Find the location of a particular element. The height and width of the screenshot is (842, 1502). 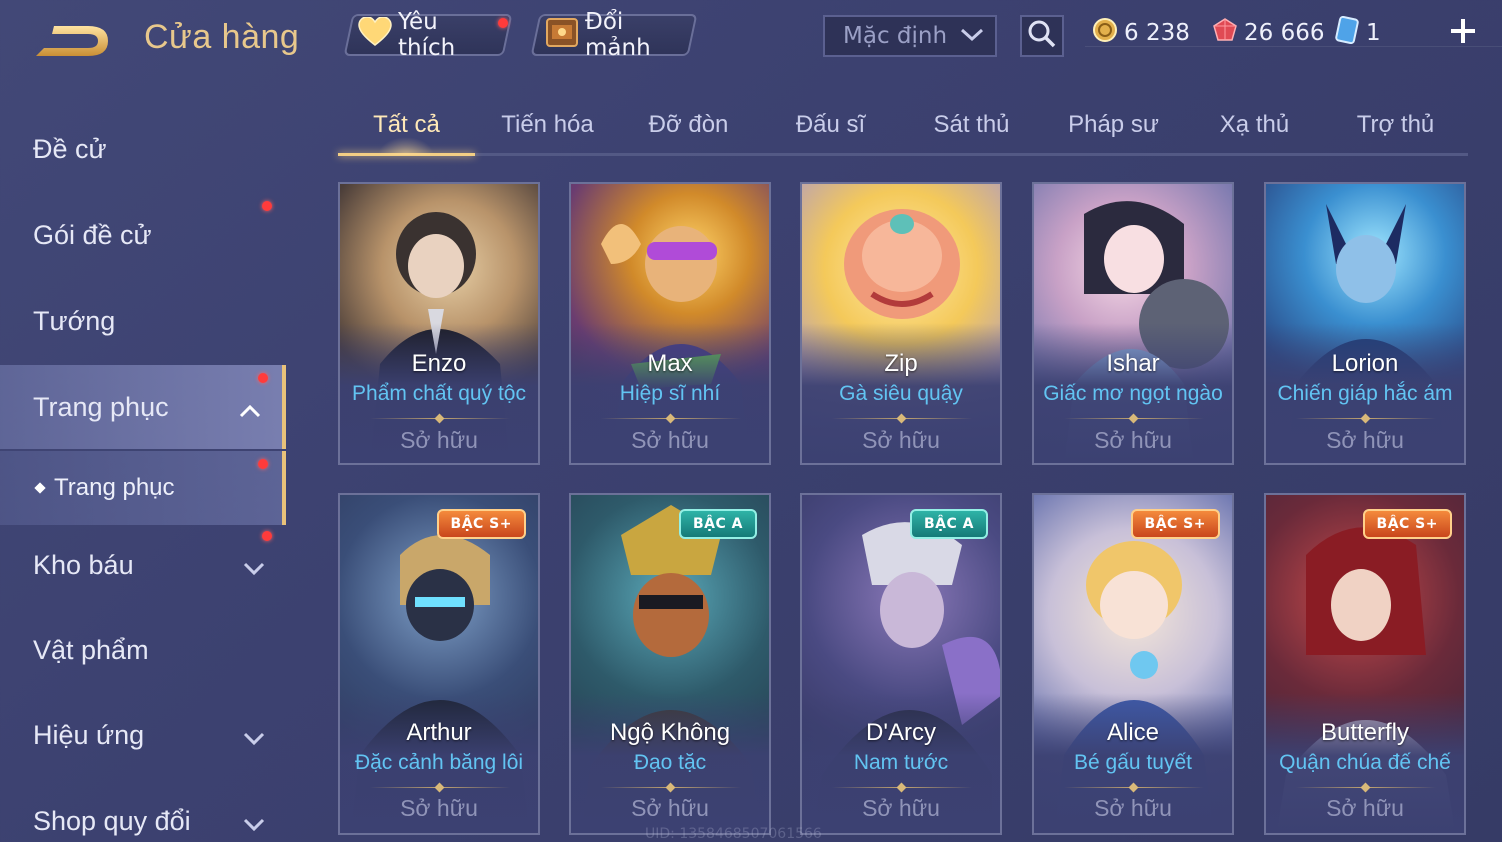

tab-fighter: Đấu sĩ is located at coordinates (830, 125).